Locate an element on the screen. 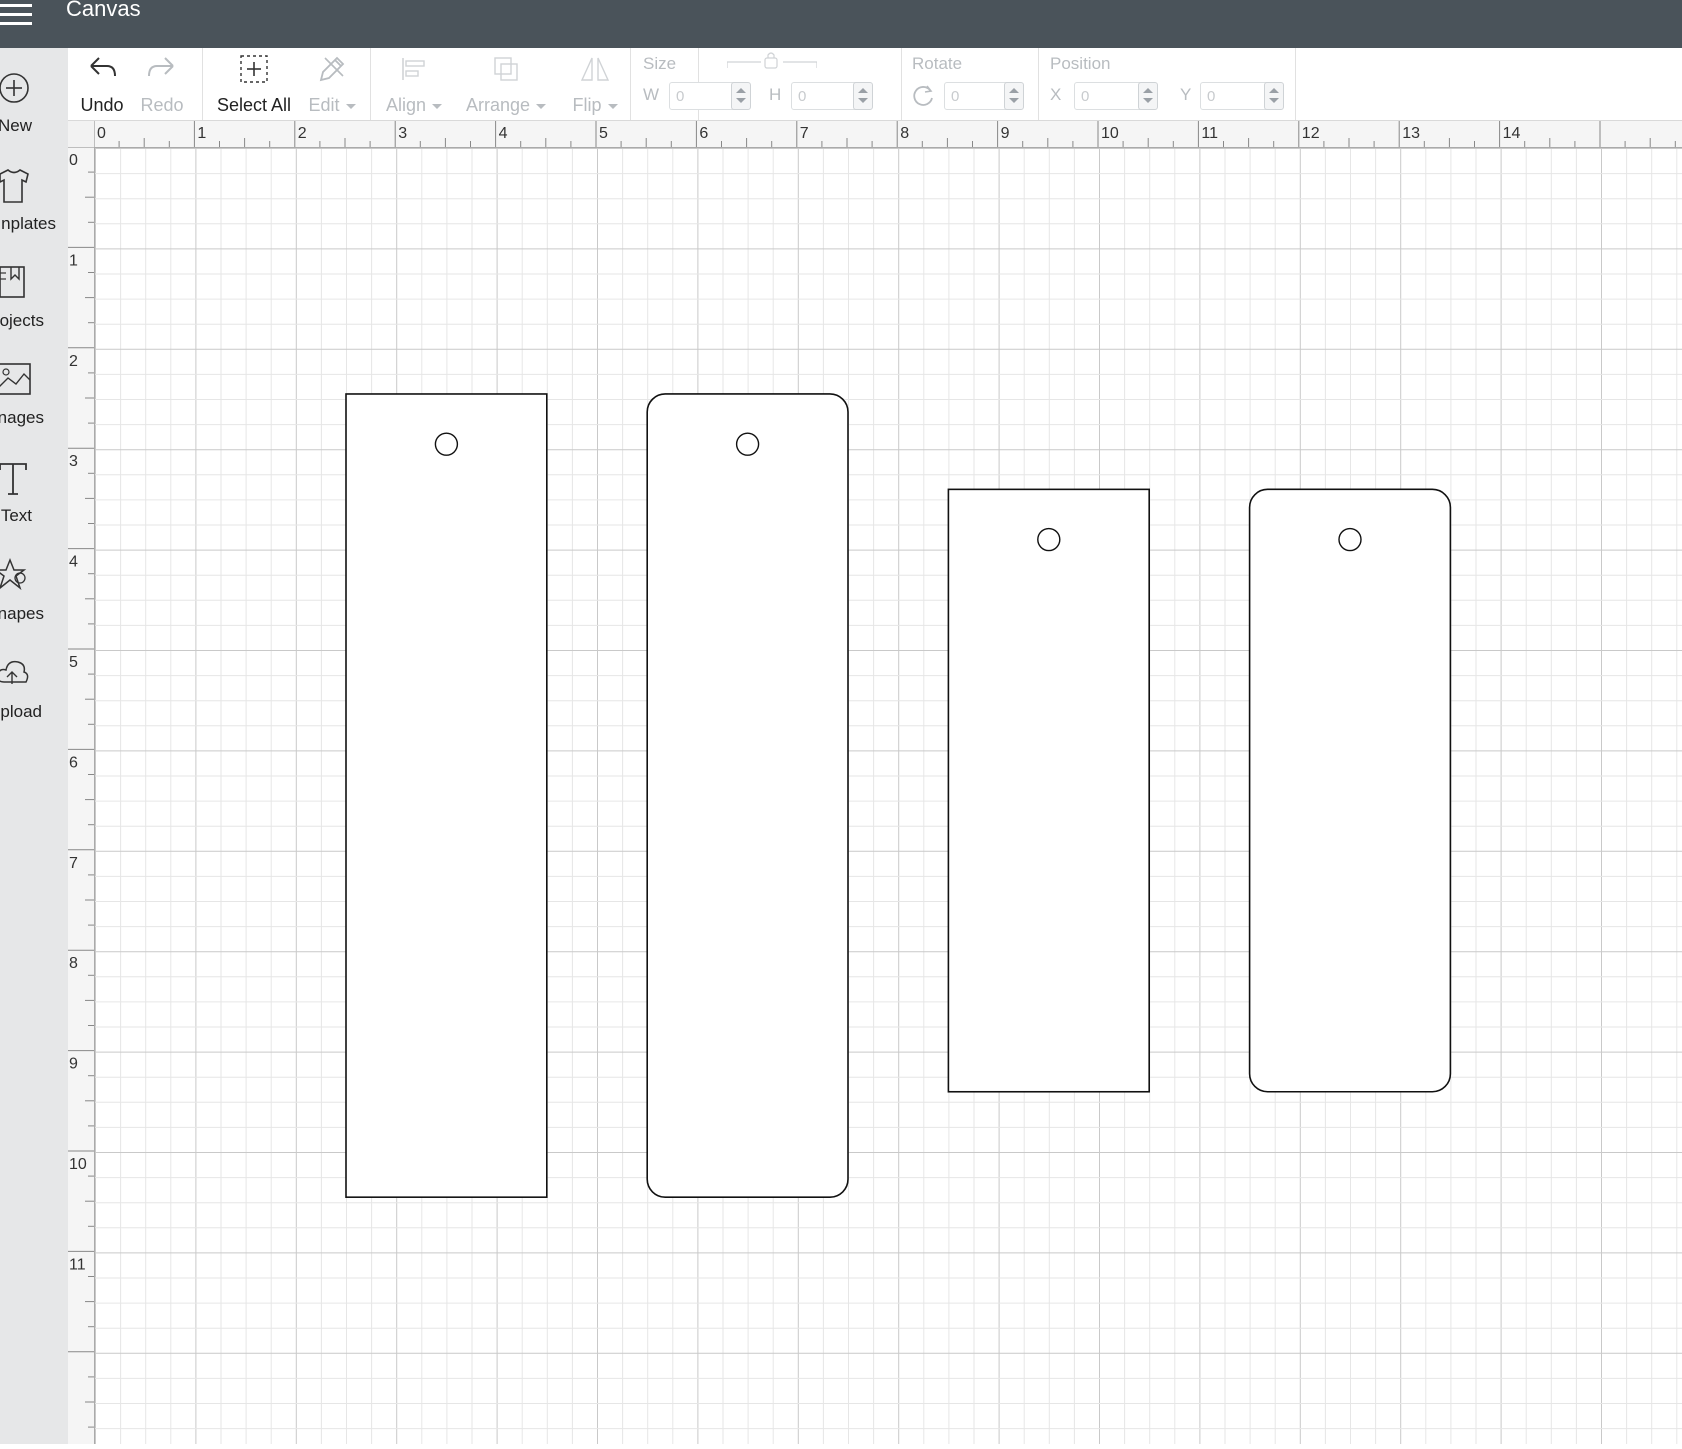 The height and width of the screenshot is (1449, 1682). redo-icon is located at coordinates (161, 67).